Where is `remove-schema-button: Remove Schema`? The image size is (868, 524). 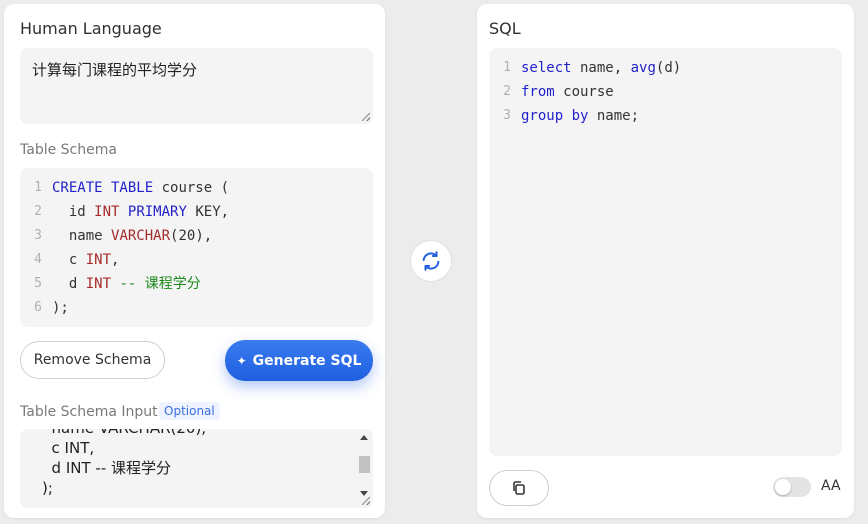
remove-schema-button: Remove Schema is located at coordinates (92, 360).